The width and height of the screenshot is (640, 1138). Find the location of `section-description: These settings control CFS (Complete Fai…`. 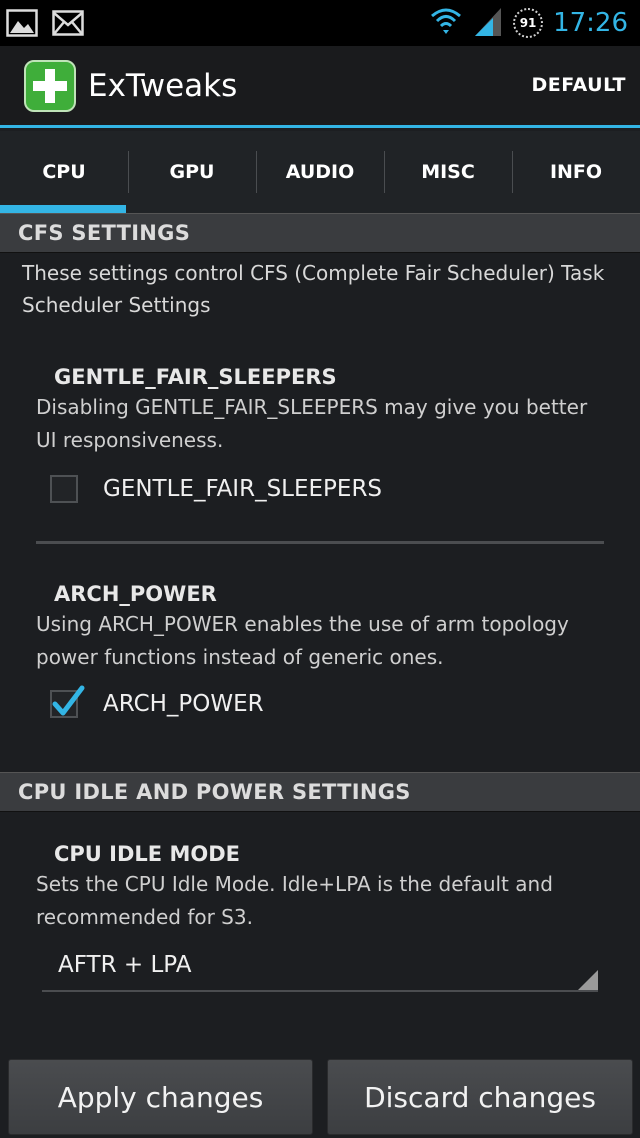

section-description: These settings control CFS (Complete Fai… is located at coordinates (313, 289).